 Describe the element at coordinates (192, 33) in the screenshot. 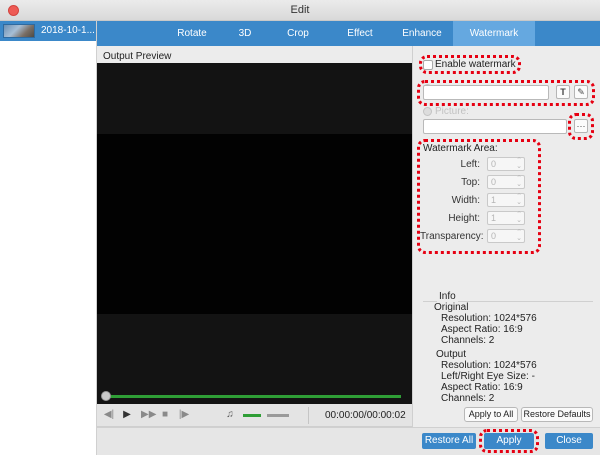

I see `tab-rotate: Rotate` at that location.